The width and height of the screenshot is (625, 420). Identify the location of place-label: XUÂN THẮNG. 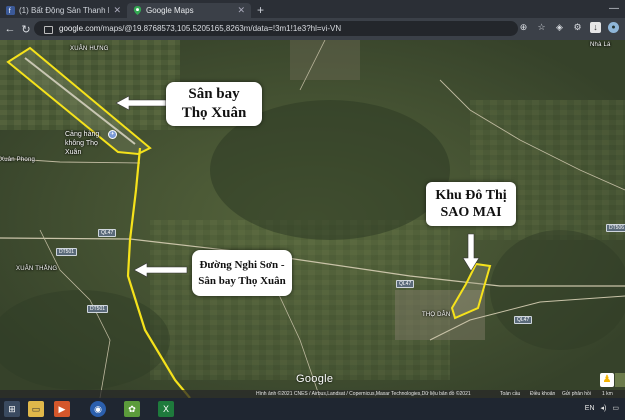
(37, 269).